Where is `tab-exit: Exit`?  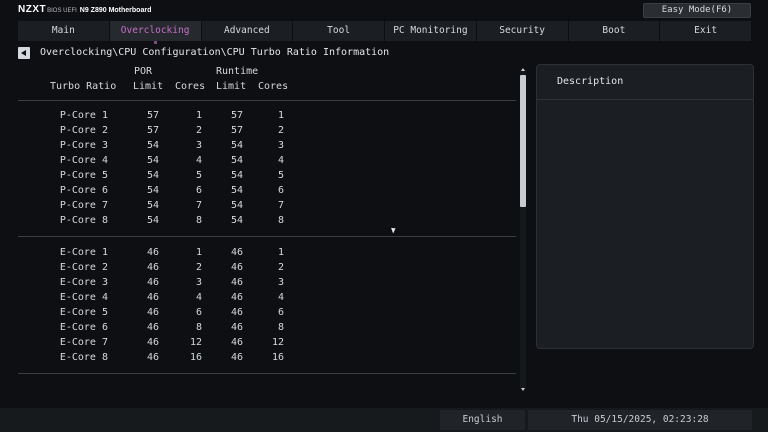 tab-exit: Exit is located at coordinates (706, 31).